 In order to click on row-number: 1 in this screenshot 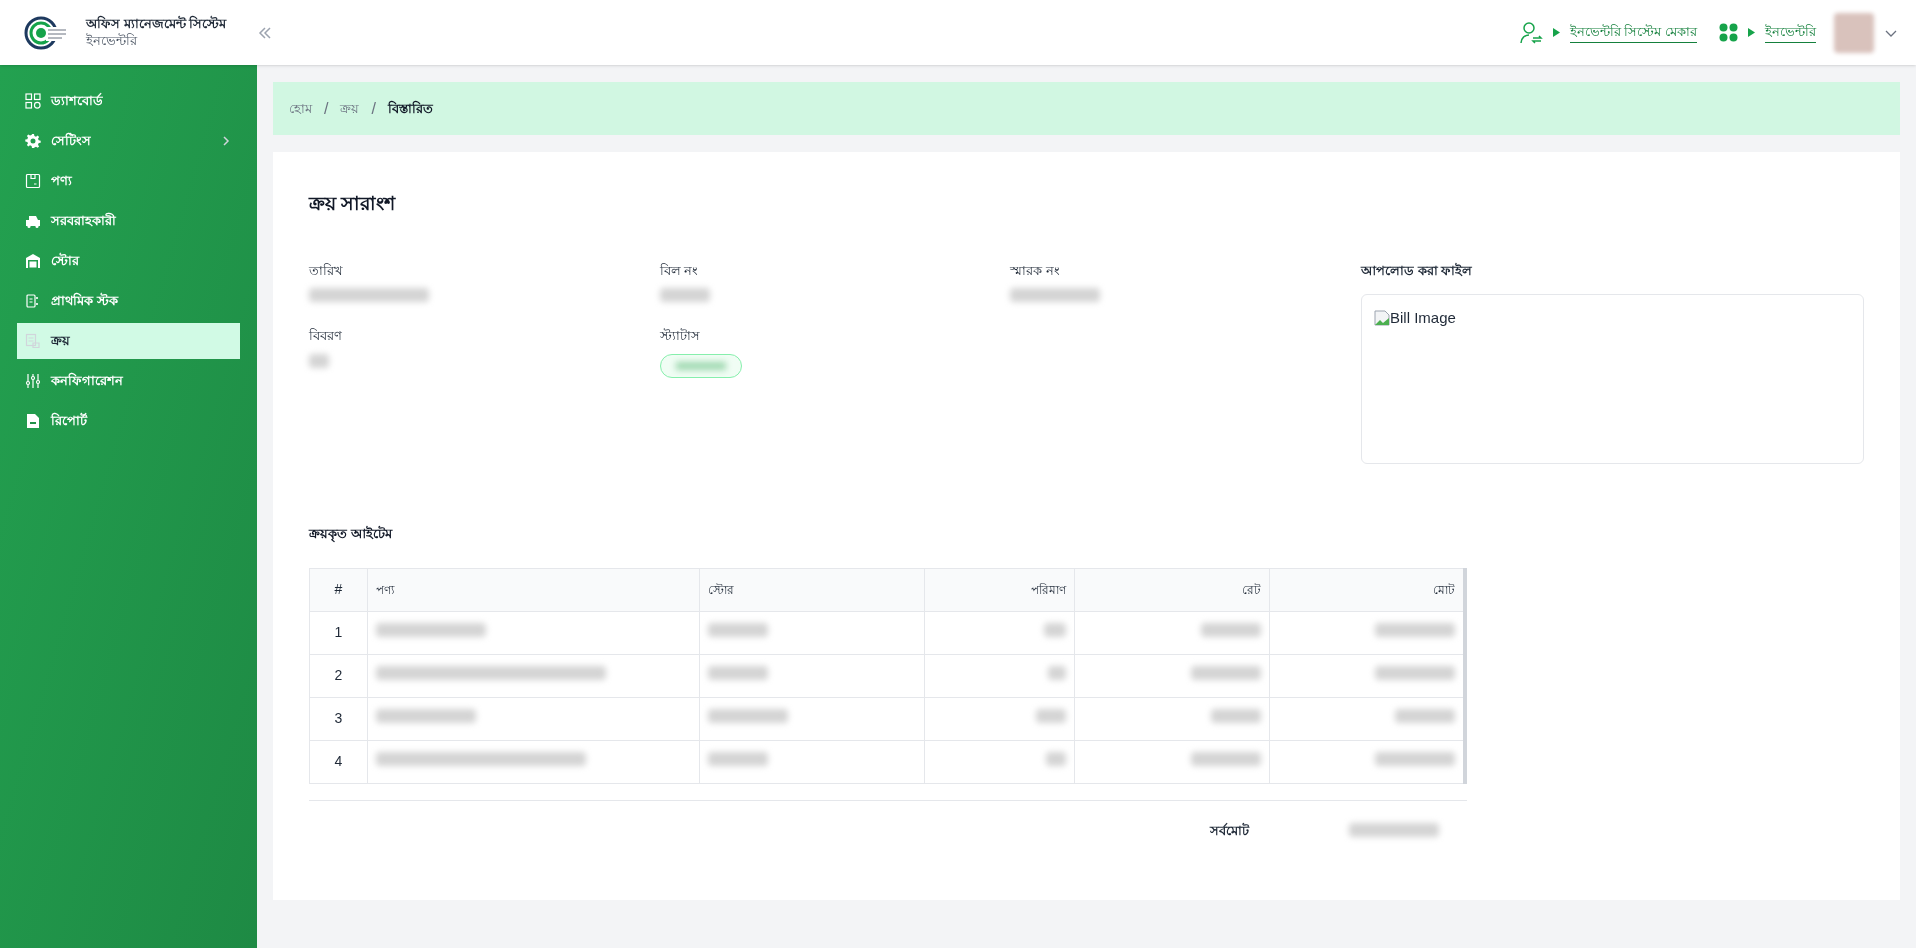, I will do `click(338, 632)`.